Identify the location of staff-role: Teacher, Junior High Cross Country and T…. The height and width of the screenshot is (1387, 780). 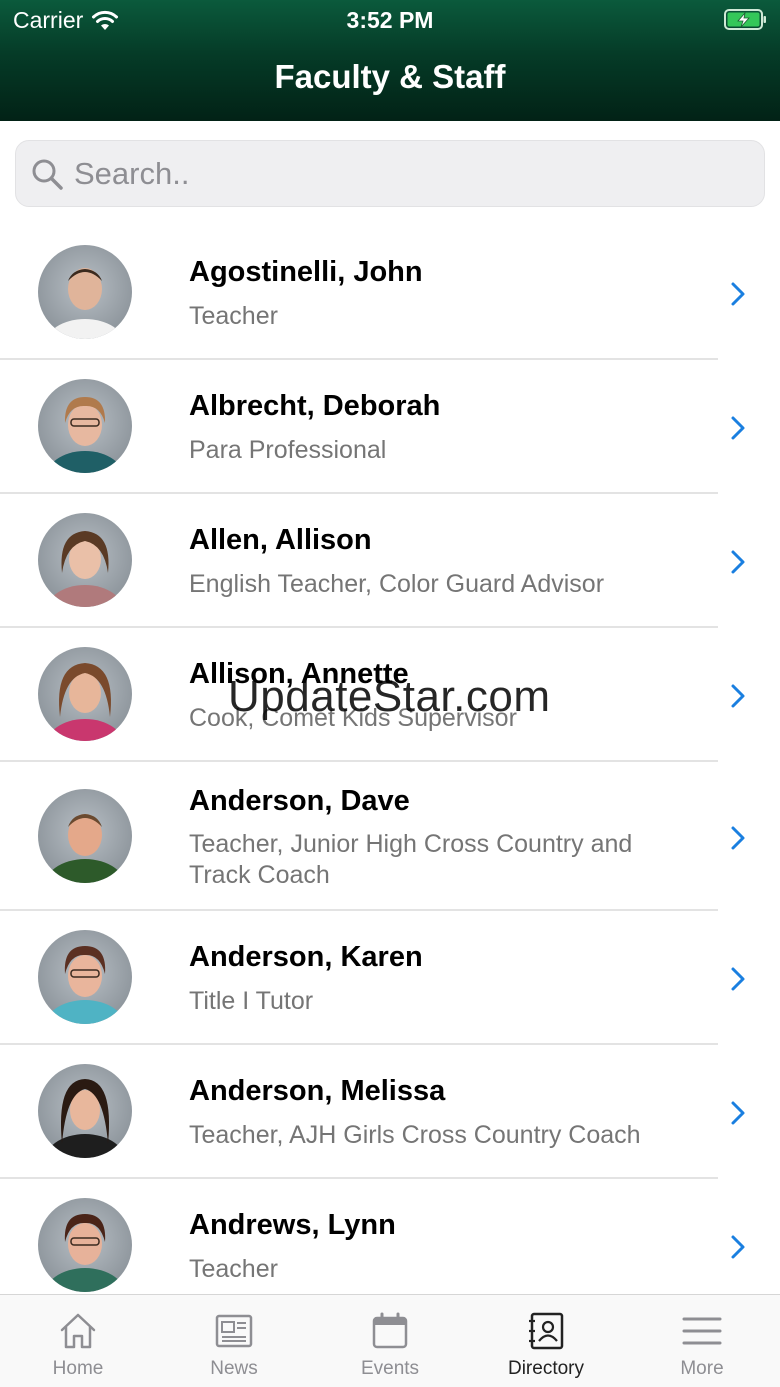
(411, 859).